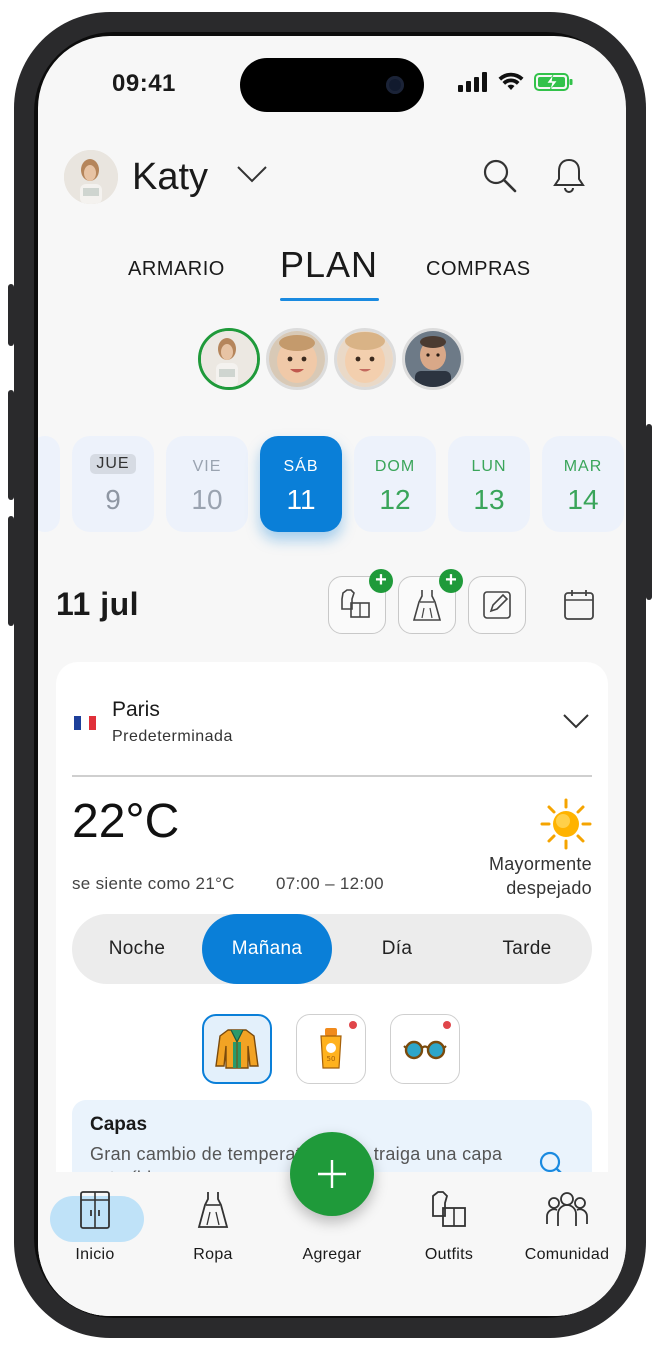 The width and height of the screenshot is (660, 1349). I want to click on day-card-mar: MAR 14, so click(583, 484).